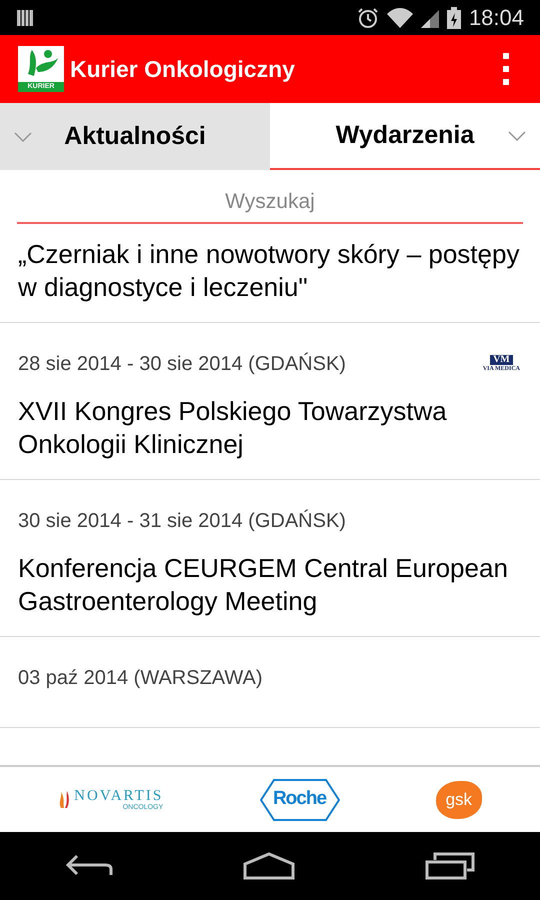 Image resolution: width=540 pixels, height=900 pixels. Describe the element at coordinates (263, 585) in the screenshot. I see `event-title: Konferencja CEURGEM Central European Gastroenterology Meeting` at that location.